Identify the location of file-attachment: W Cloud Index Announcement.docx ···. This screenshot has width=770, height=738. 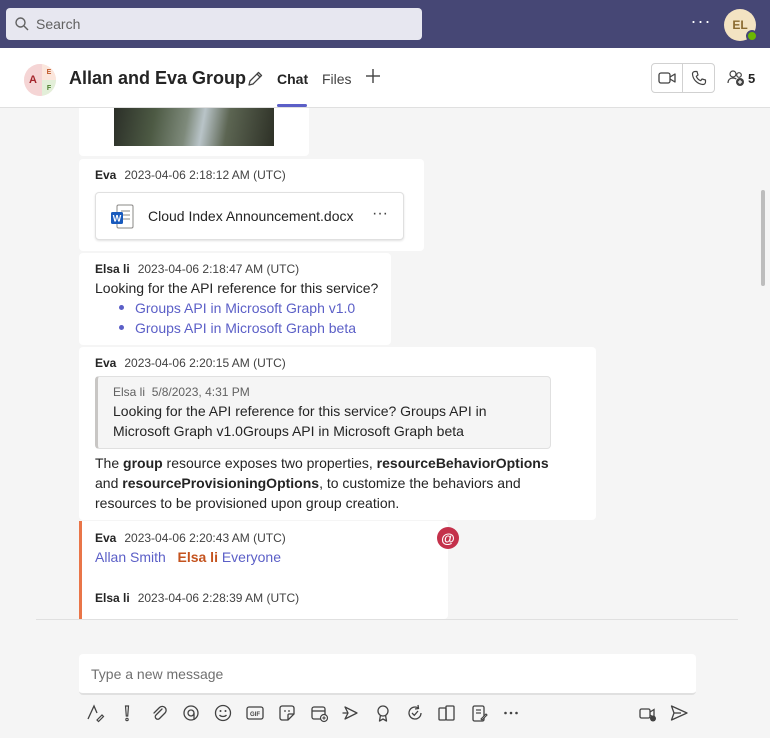
(249, 216).